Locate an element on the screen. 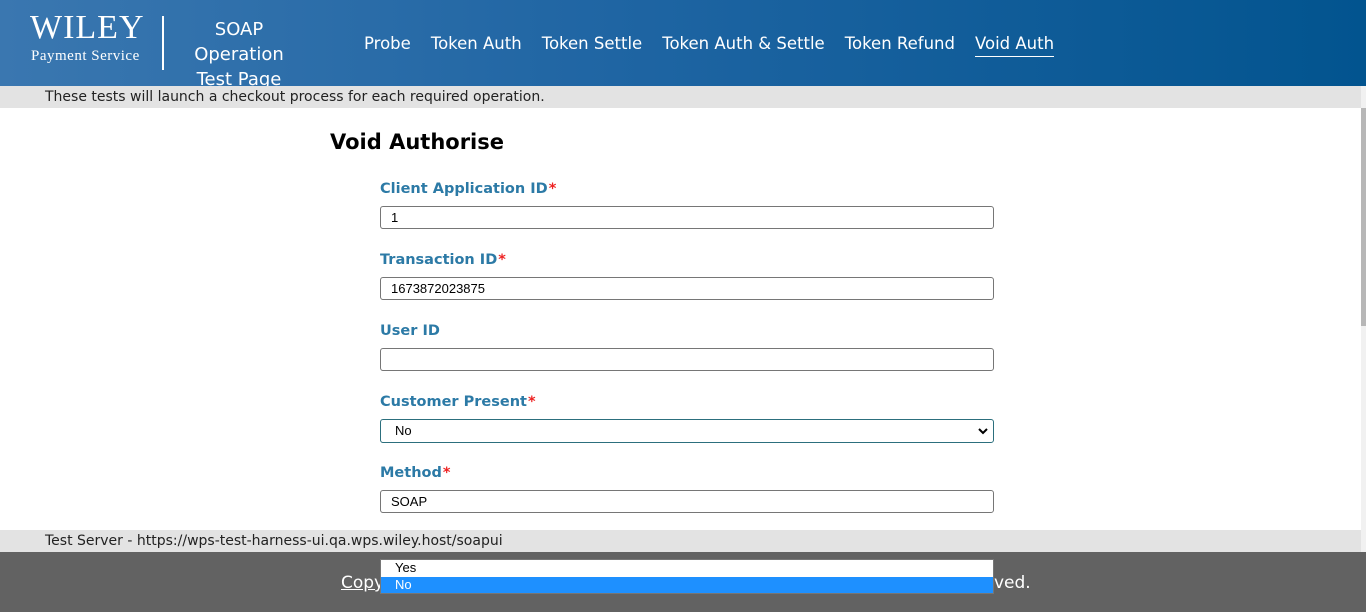  app-title: SOAP Operation Test Page is located at coordinates (239, 54).